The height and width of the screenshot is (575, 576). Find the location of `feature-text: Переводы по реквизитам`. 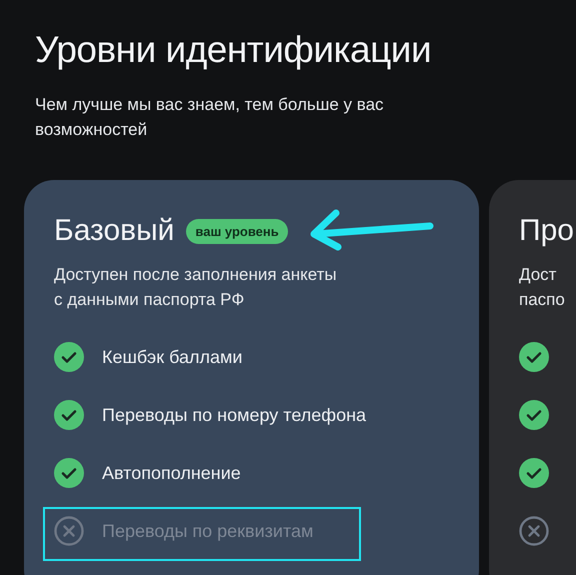

feature-text: Переводы по реквизитам is located at coordinates (208, 531).